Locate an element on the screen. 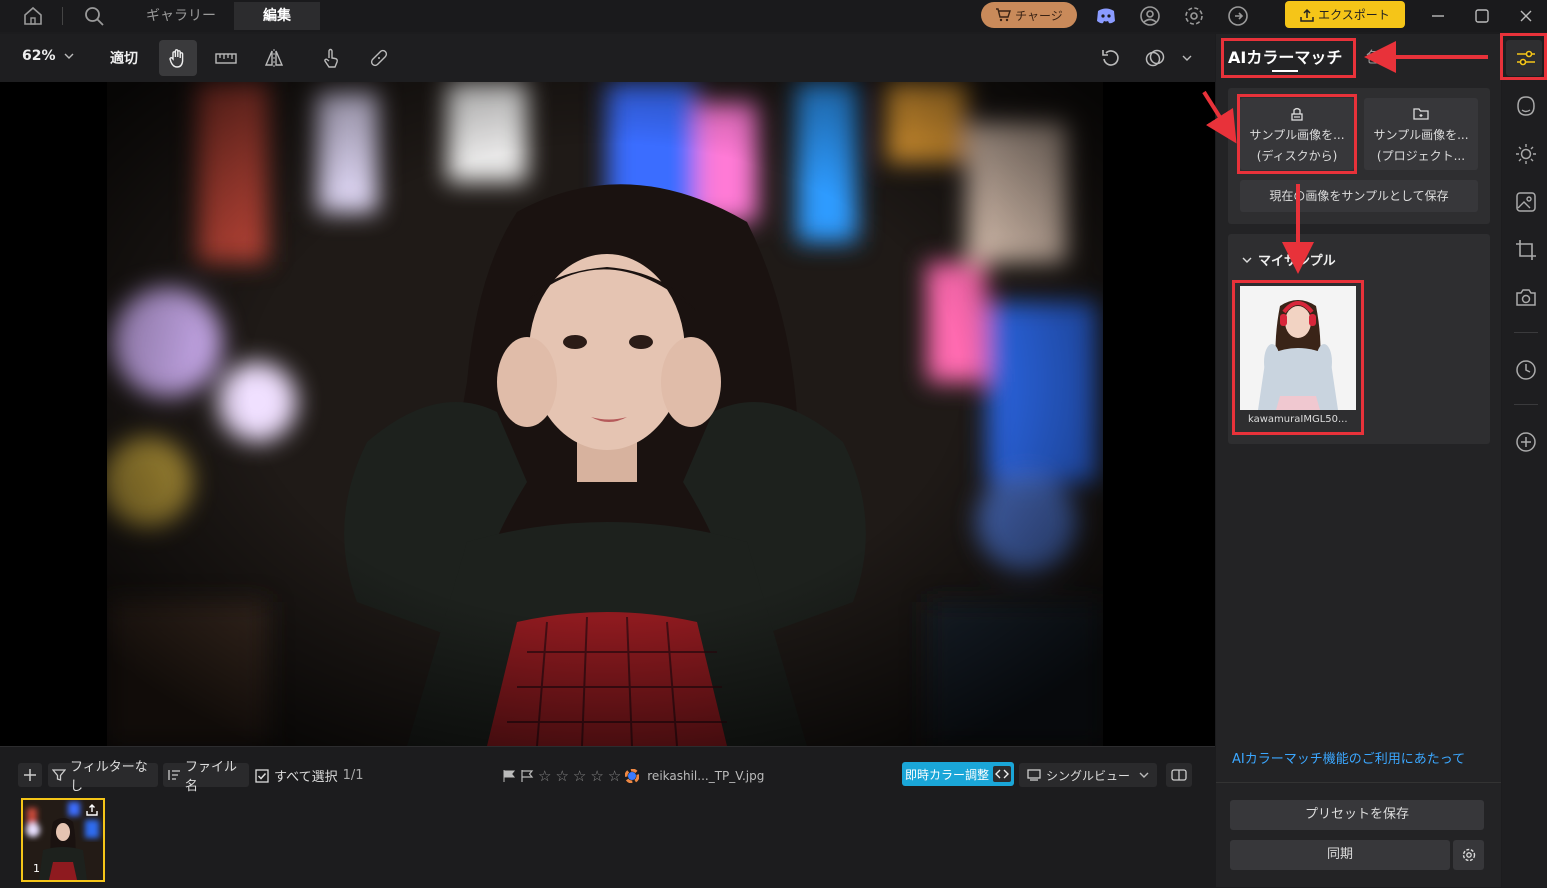  plus-icon is located at coordinates (30, 775).